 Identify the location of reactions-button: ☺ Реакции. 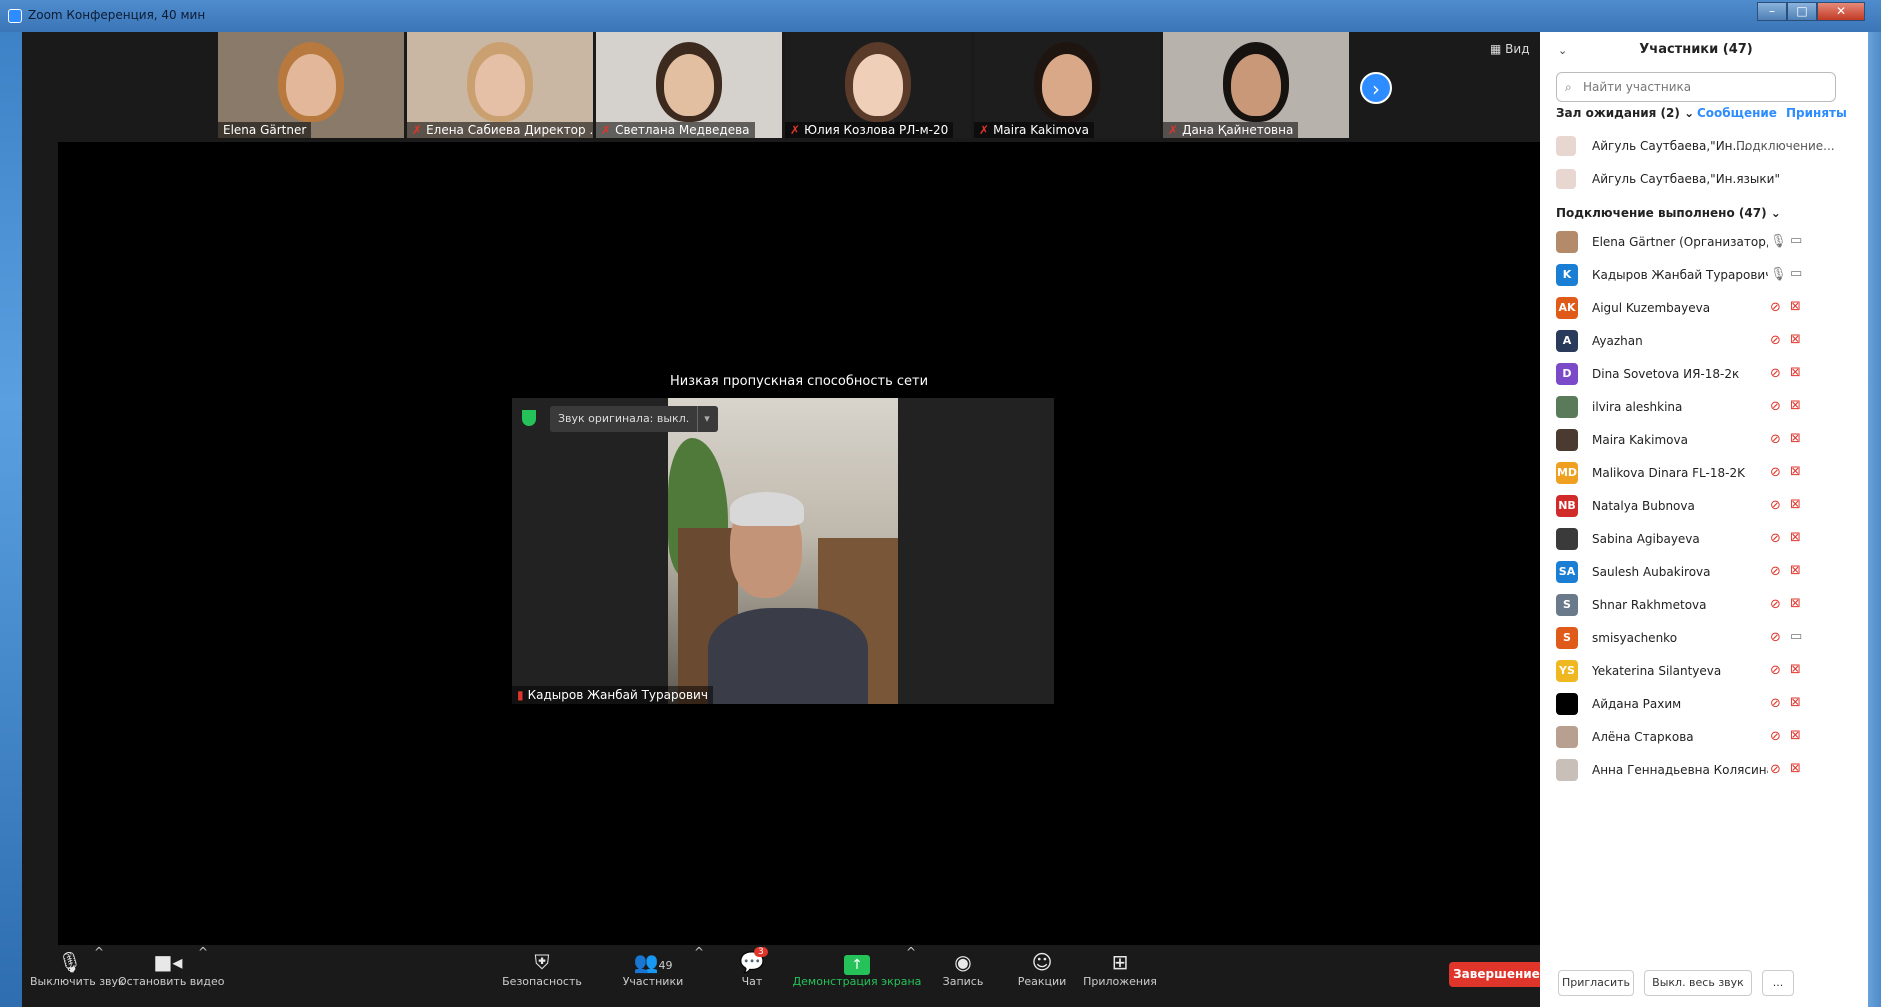
(1042, 968).